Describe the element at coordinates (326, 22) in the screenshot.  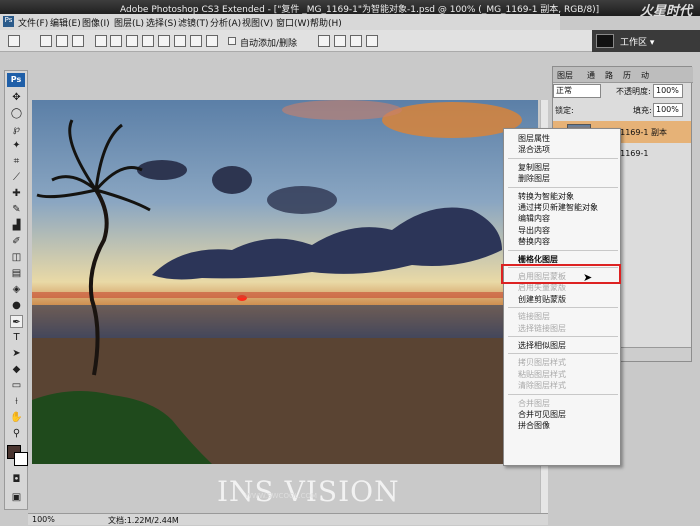
I see `menu-help: 帮助(H)` at that location.